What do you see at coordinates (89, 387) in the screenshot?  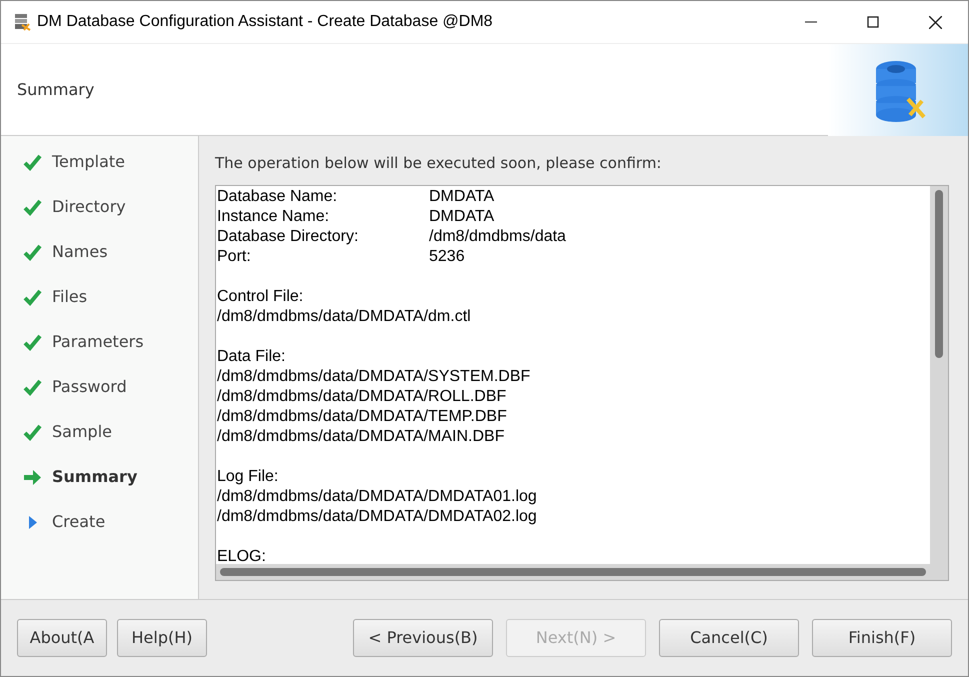 I see `step-label: Password` at bounding box center [89, 387].